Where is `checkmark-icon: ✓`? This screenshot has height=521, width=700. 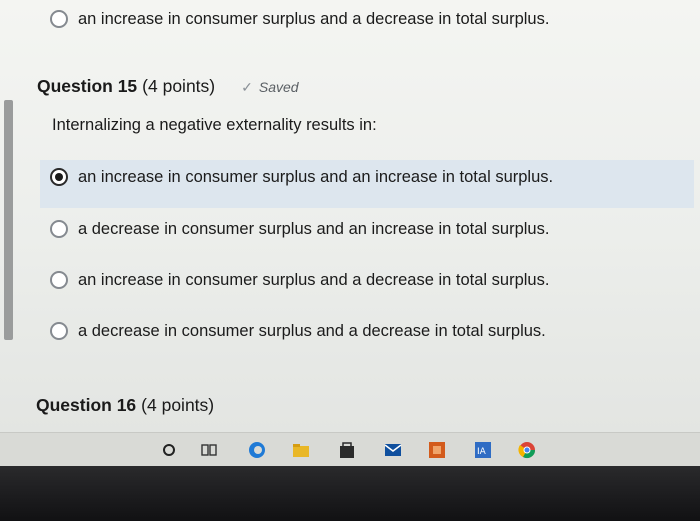 checkmark-icon: ✓ is located at coordinates (247, 87).